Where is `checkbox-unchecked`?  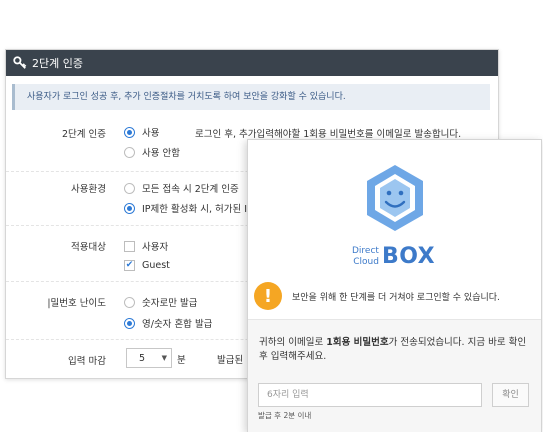 checkbox-unchecked is located at coordinates (129, 246).